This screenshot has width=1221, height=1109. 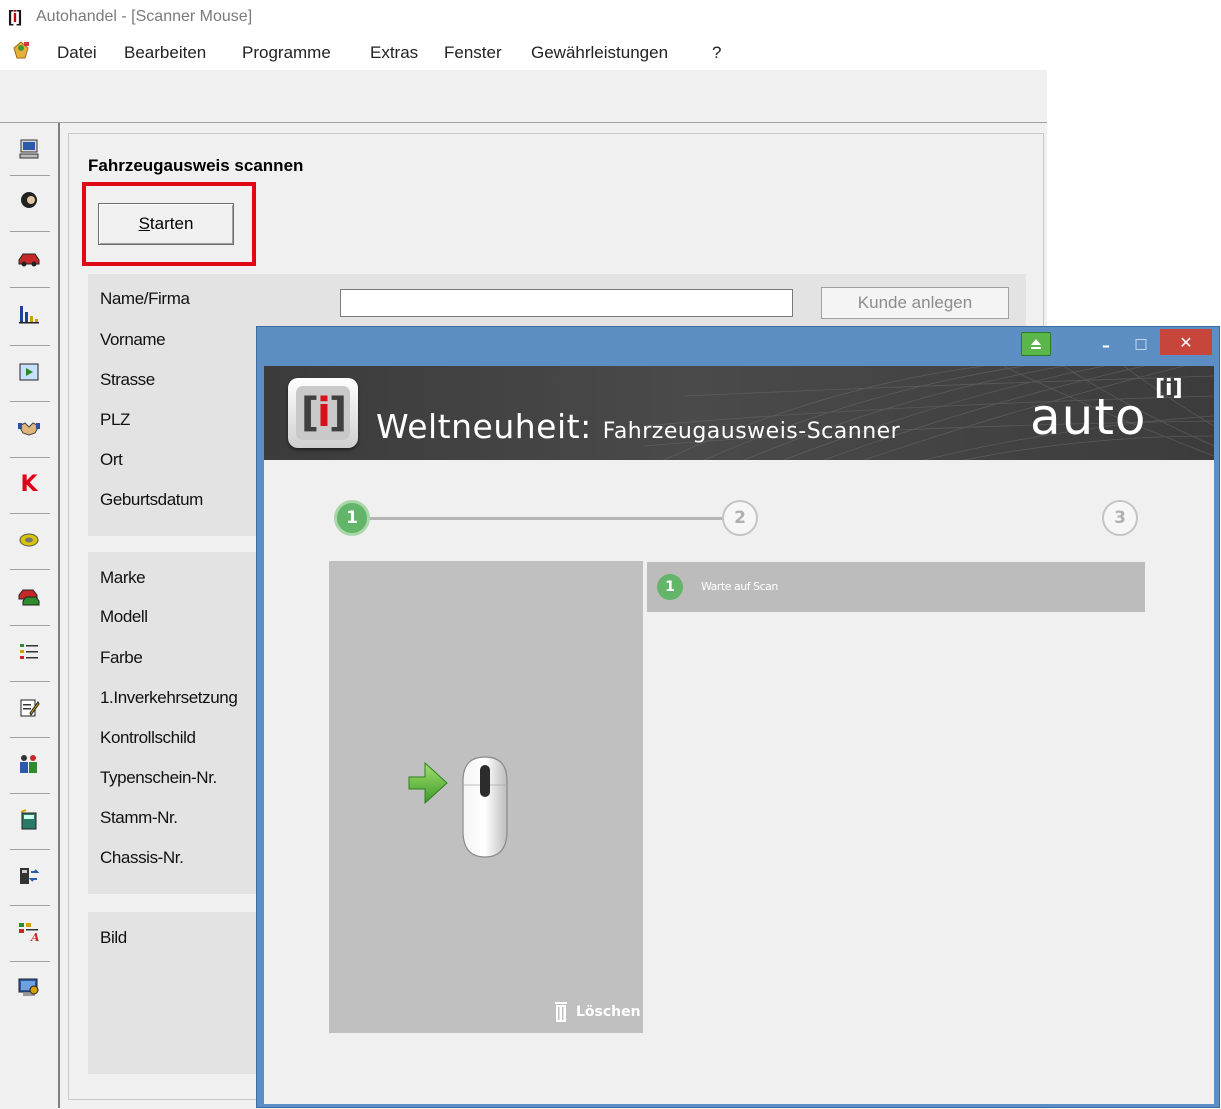 I want to click on label-bild: Bild, so click(x=113, y=937).